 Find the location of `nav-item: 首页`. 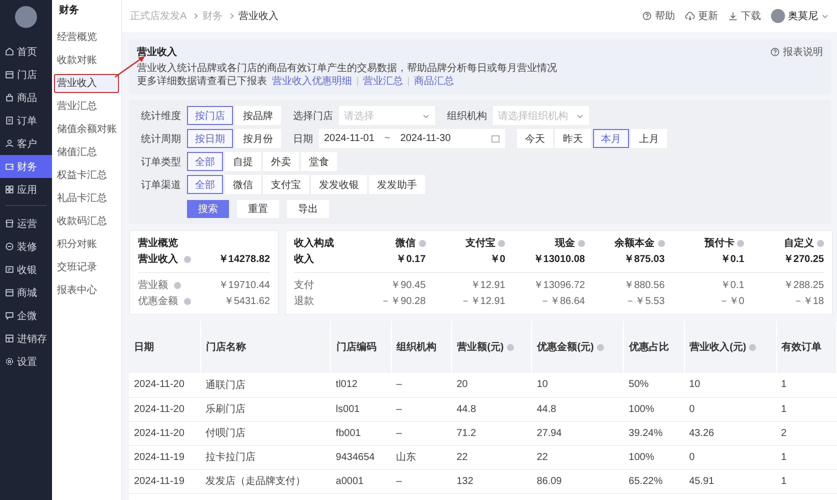

nav-item: 首页 is located at coordinates (26, 51).